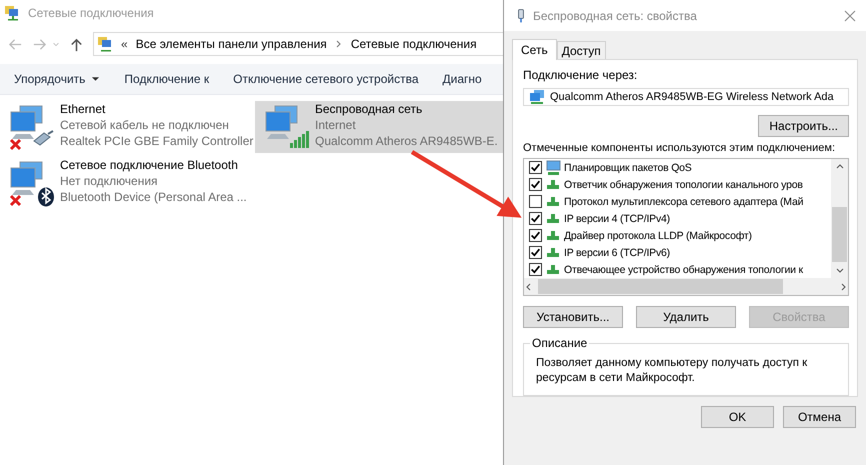 The image size is (866, 465). I want to click on toolbar-button: Диагно, so click(462, 79).